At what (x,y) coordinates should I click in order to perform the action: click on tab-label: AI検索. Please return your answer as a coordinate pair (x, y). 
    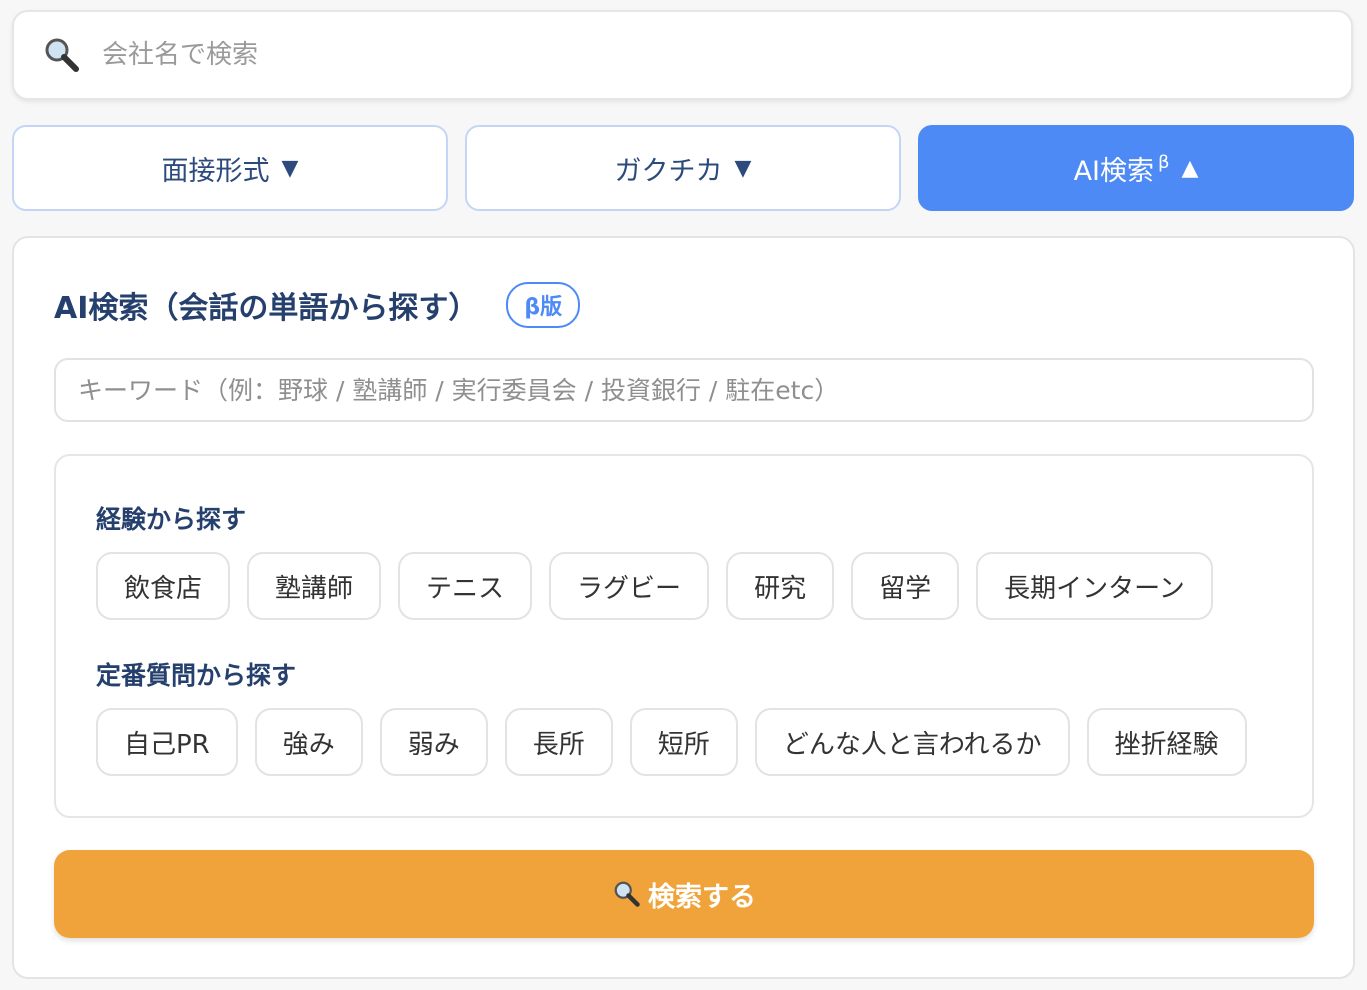
    Looking at the image, I should click on (1113, 171).